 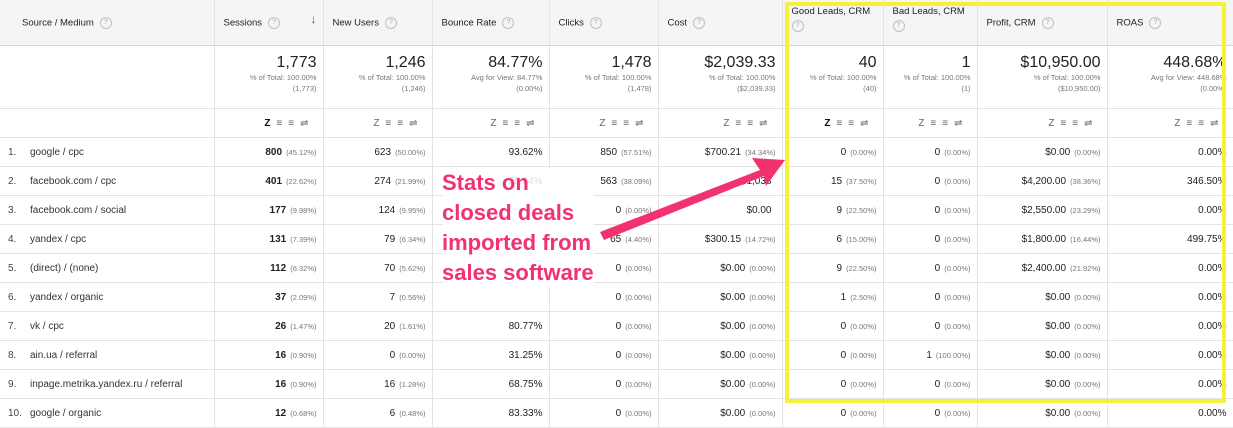 What do you see at coordinates (491, 23) in the screenshot?
I see `col-header-bounce-rate: Bounce Rate?` at bounding box center [491, 23].